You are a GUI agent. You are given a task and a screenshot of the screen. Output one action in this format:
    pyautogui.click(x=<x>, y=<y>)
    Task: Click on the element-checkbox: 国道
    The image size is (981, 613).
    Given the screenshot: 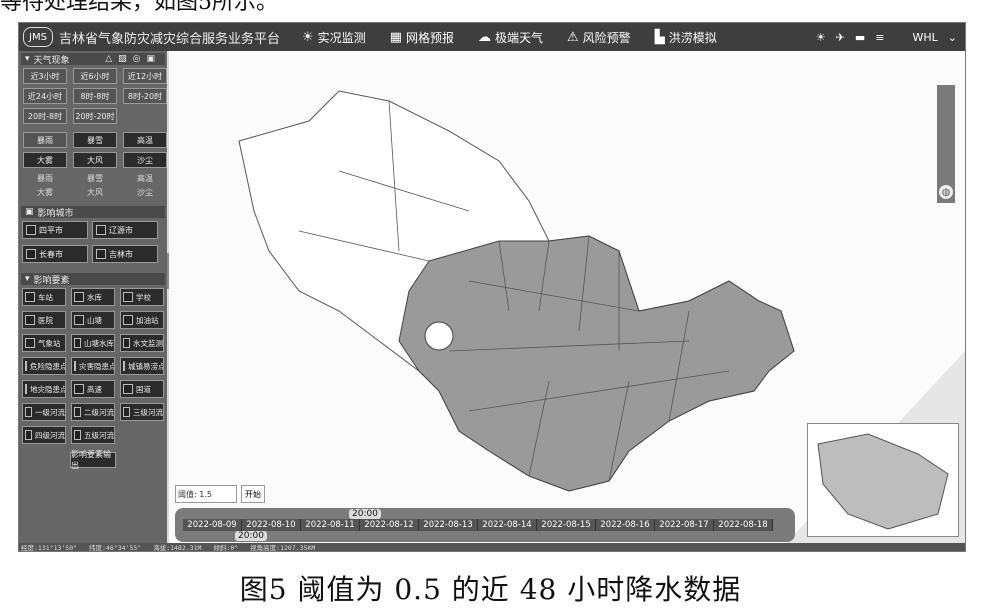 What is the action you would take?
    pyautogui.click(x=142, y=389)
    